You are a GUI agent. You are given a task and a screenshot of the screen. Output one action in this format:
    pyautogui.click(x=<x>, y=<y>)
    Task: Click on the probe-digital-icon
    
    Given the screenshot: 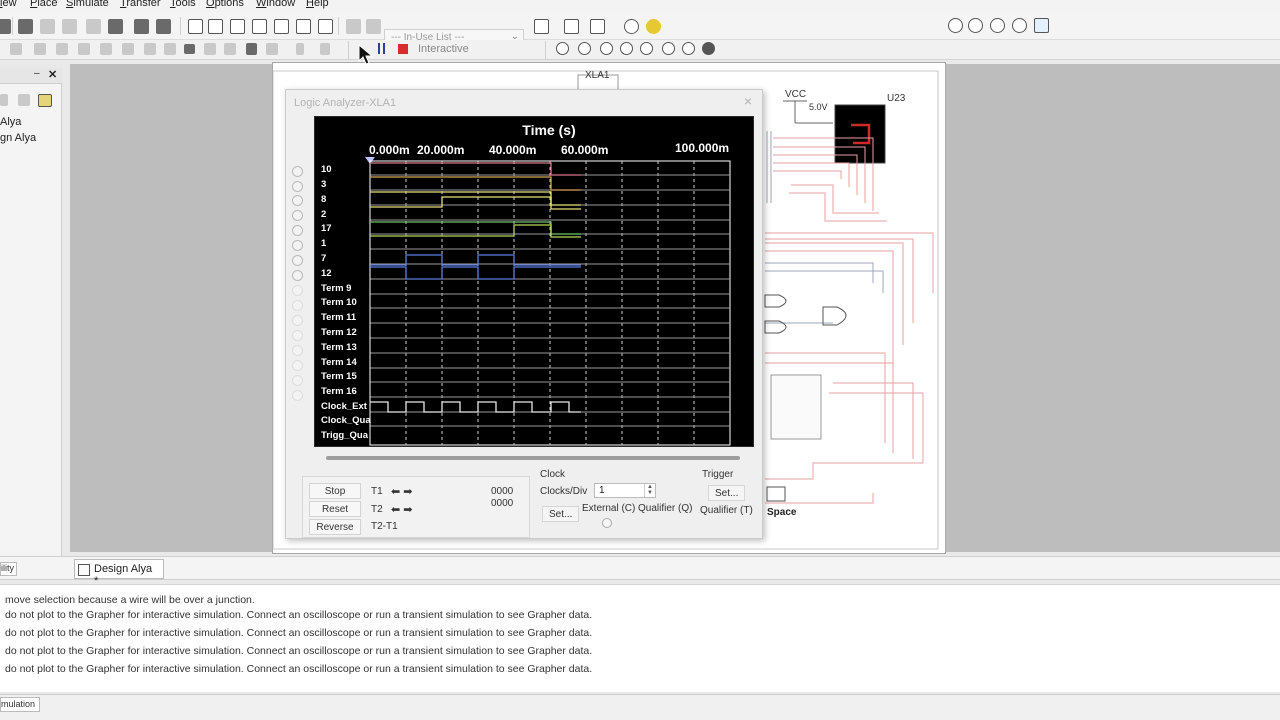 What is the action you would take?
    pyautogui.click(x=646, y=48)
    